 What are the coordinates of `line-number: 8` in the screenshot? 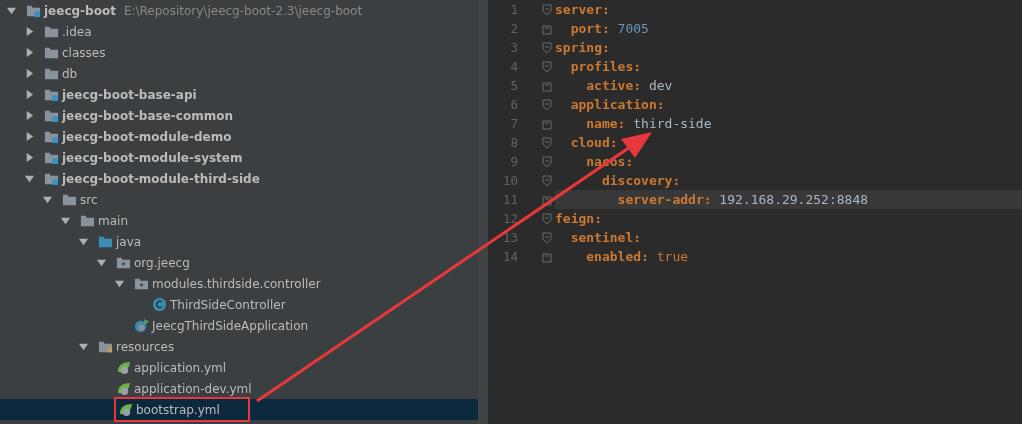 It's located at (513, 142).